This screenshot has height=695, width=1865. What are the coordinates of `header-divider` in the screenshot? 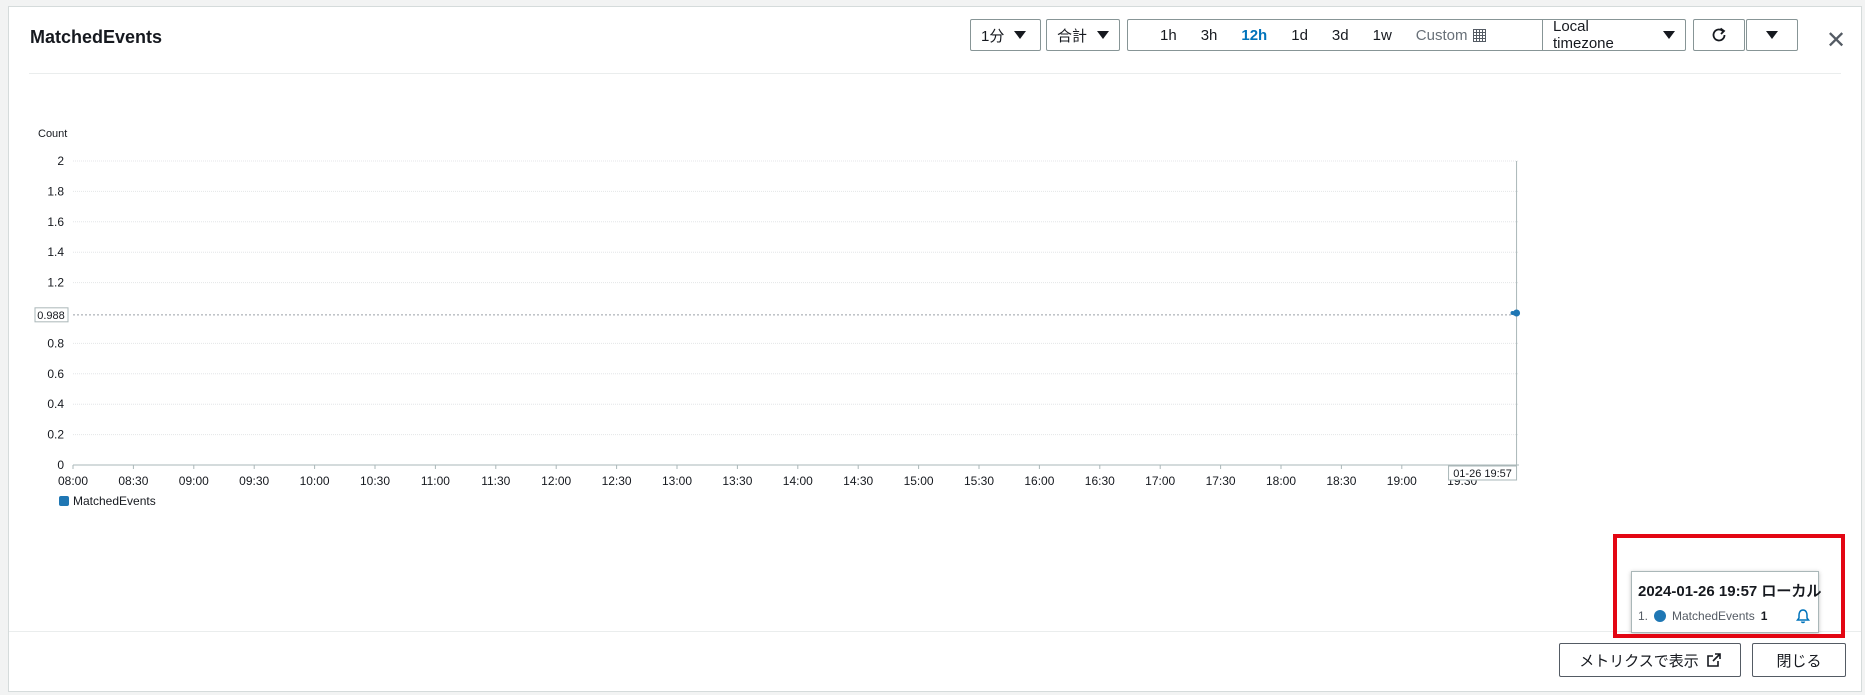 It's located at (935, 73).